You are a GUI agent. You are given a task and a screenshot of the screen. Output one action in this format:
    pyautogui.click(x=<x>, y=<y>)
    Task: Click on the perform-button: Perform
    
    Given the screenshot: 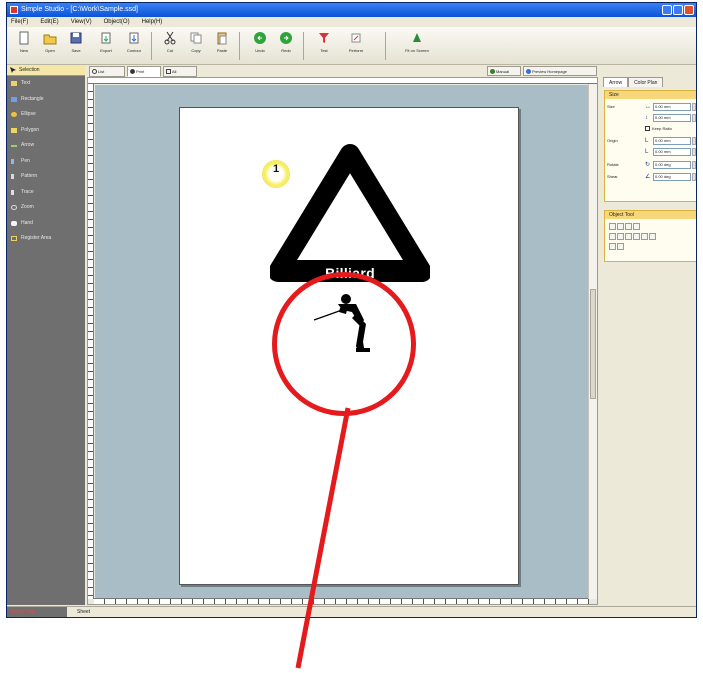 What is the action you would take?
    pyautogui.click(x=356, y=46)
    